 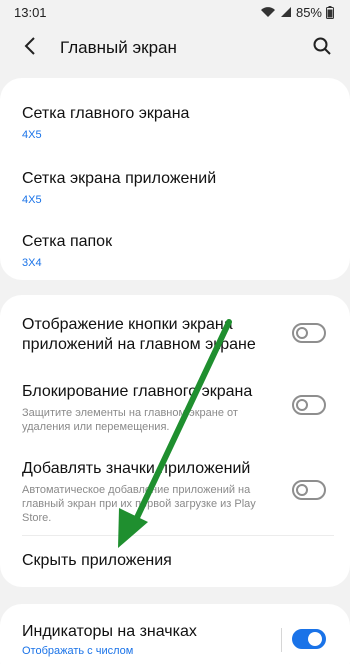 I want to click on add-icons-toggle, so click(x=309, y=490).